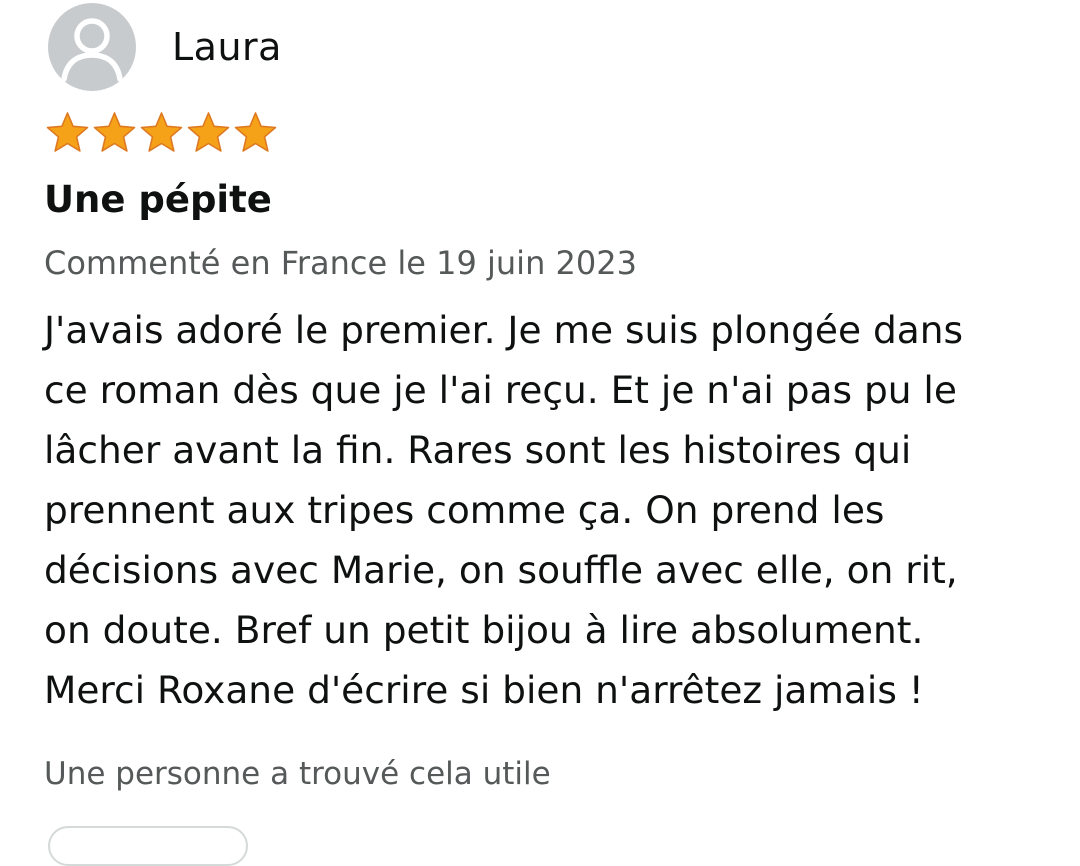 The width and height of the screenshot is (1080, 866). Describe the element at coordinates (148, 846) in the screenshot. I see `helpful-button` at that location.